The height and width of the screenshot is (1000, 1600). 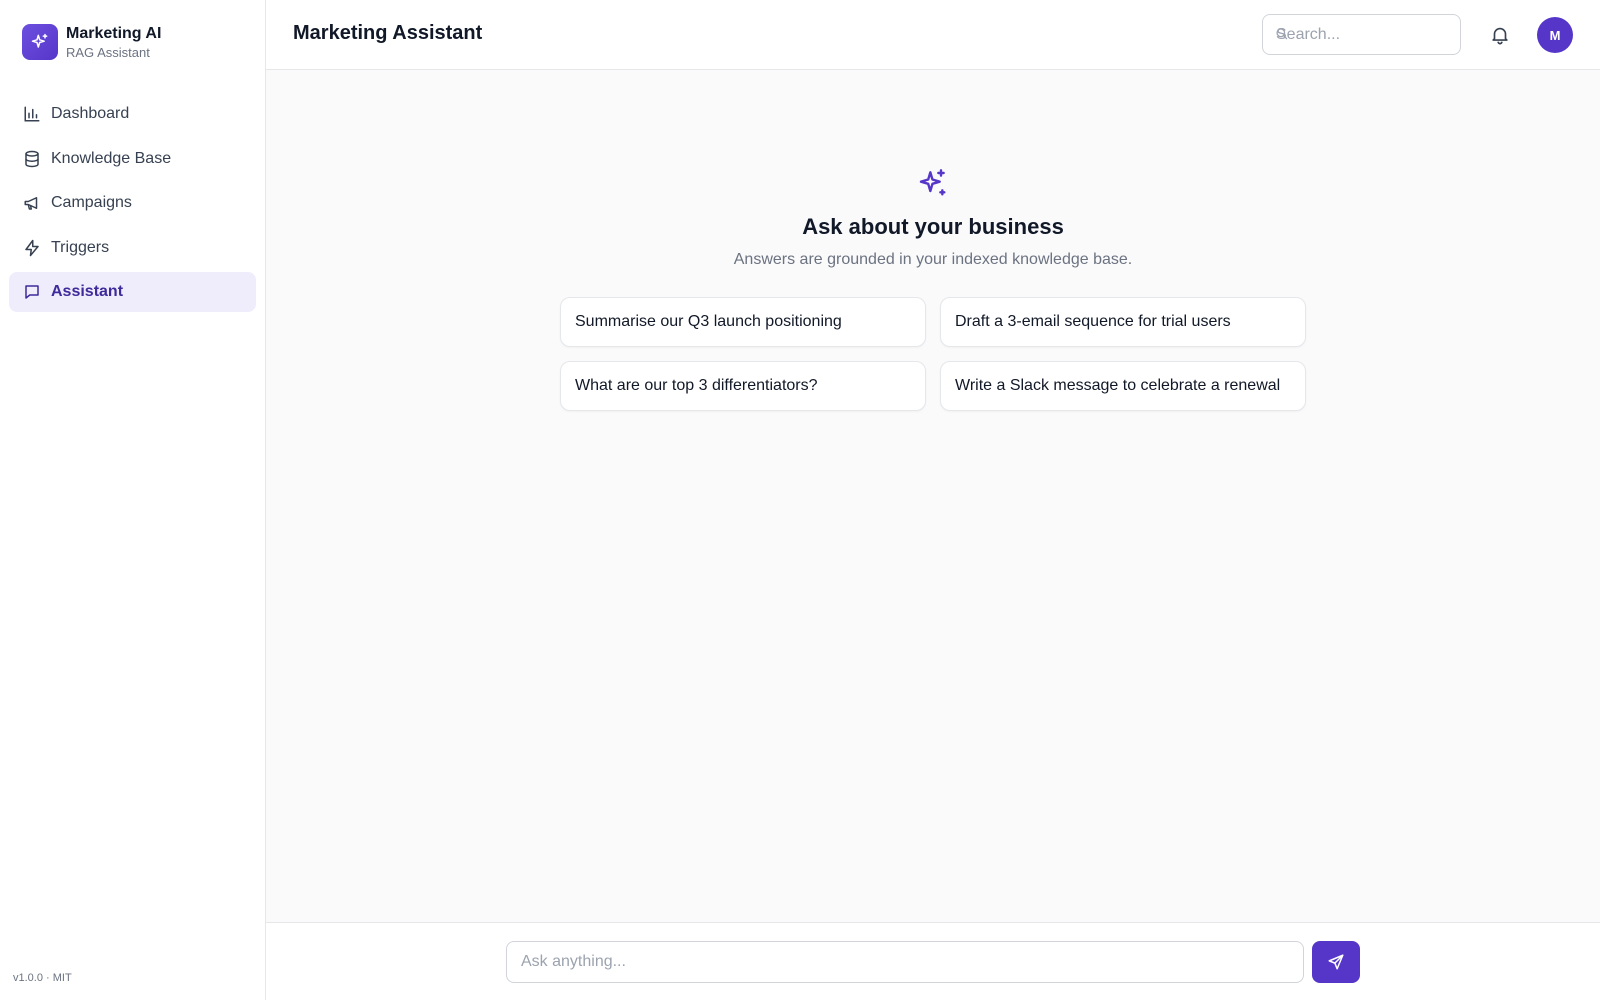 I want to click on send-button, so click(x=1336, y=962).